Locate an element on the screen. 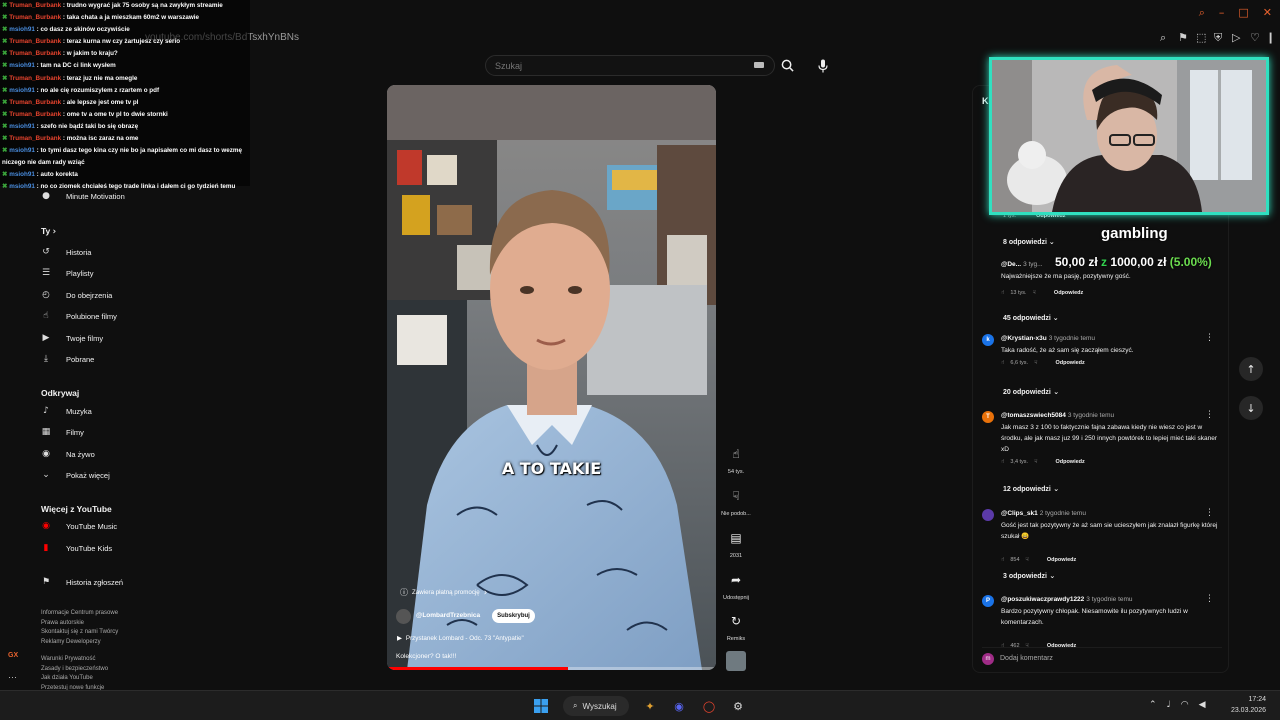 The image size is (1280, 720). sidebar-item-subscription: ● Minute Motivation is located at coordinates (76, 196).